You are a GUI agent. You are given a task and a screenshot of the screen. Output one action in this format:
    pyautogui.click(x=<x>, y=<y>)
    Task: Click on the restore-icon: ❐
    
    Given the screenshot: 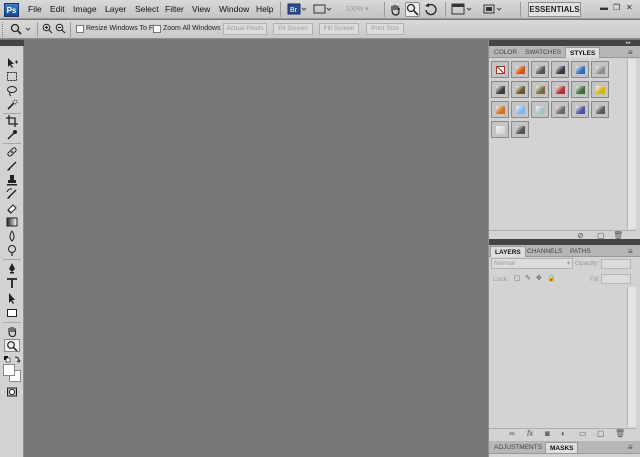 What is the action you would take?
    pyautogui.click(x=616, y=7)
    